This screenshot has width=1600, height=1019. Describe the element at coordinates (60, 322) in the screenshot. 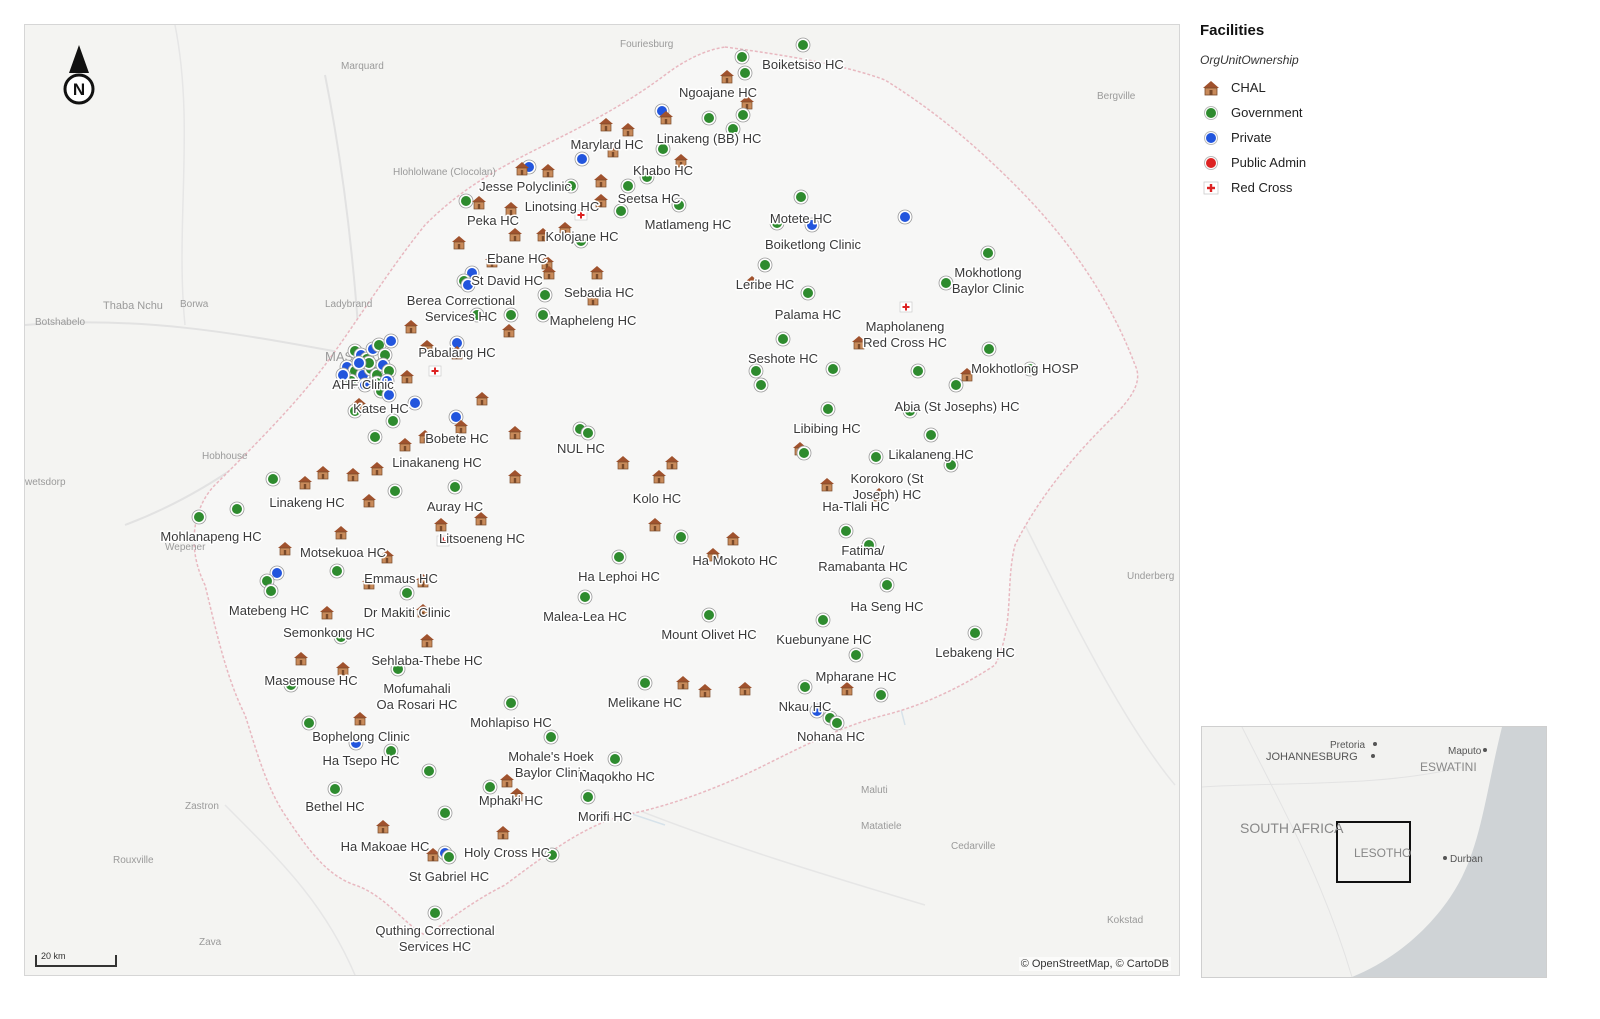

I see `region-label: Botshabelo` at that location.